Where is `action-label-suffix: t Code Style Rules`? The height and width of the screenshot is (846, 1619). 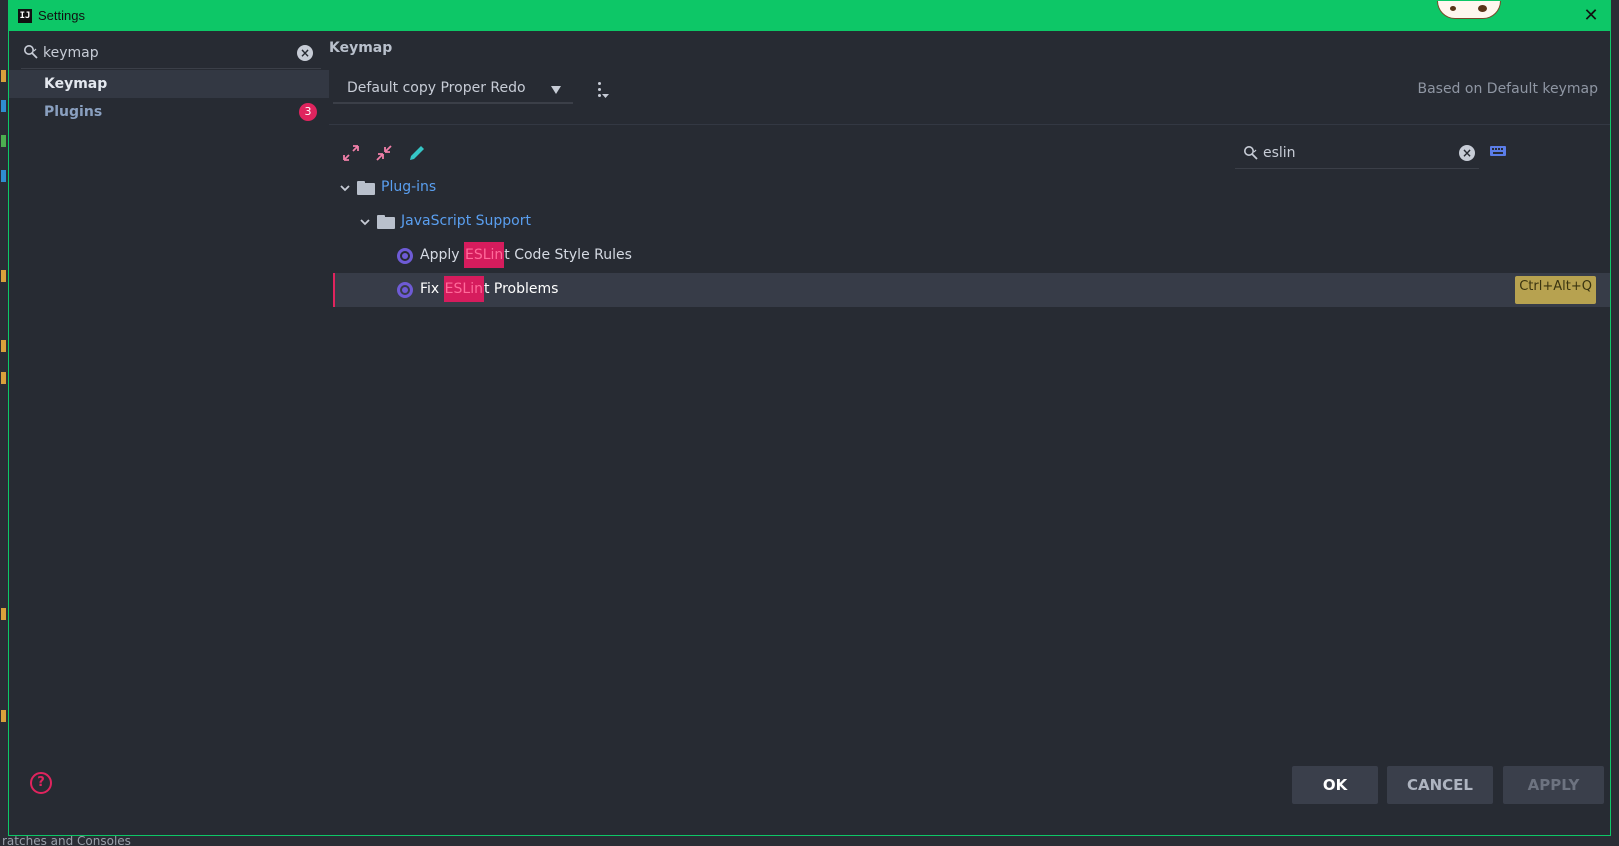
action-label-suffix: t Code Style Rules is located at coordinates (568, 255).